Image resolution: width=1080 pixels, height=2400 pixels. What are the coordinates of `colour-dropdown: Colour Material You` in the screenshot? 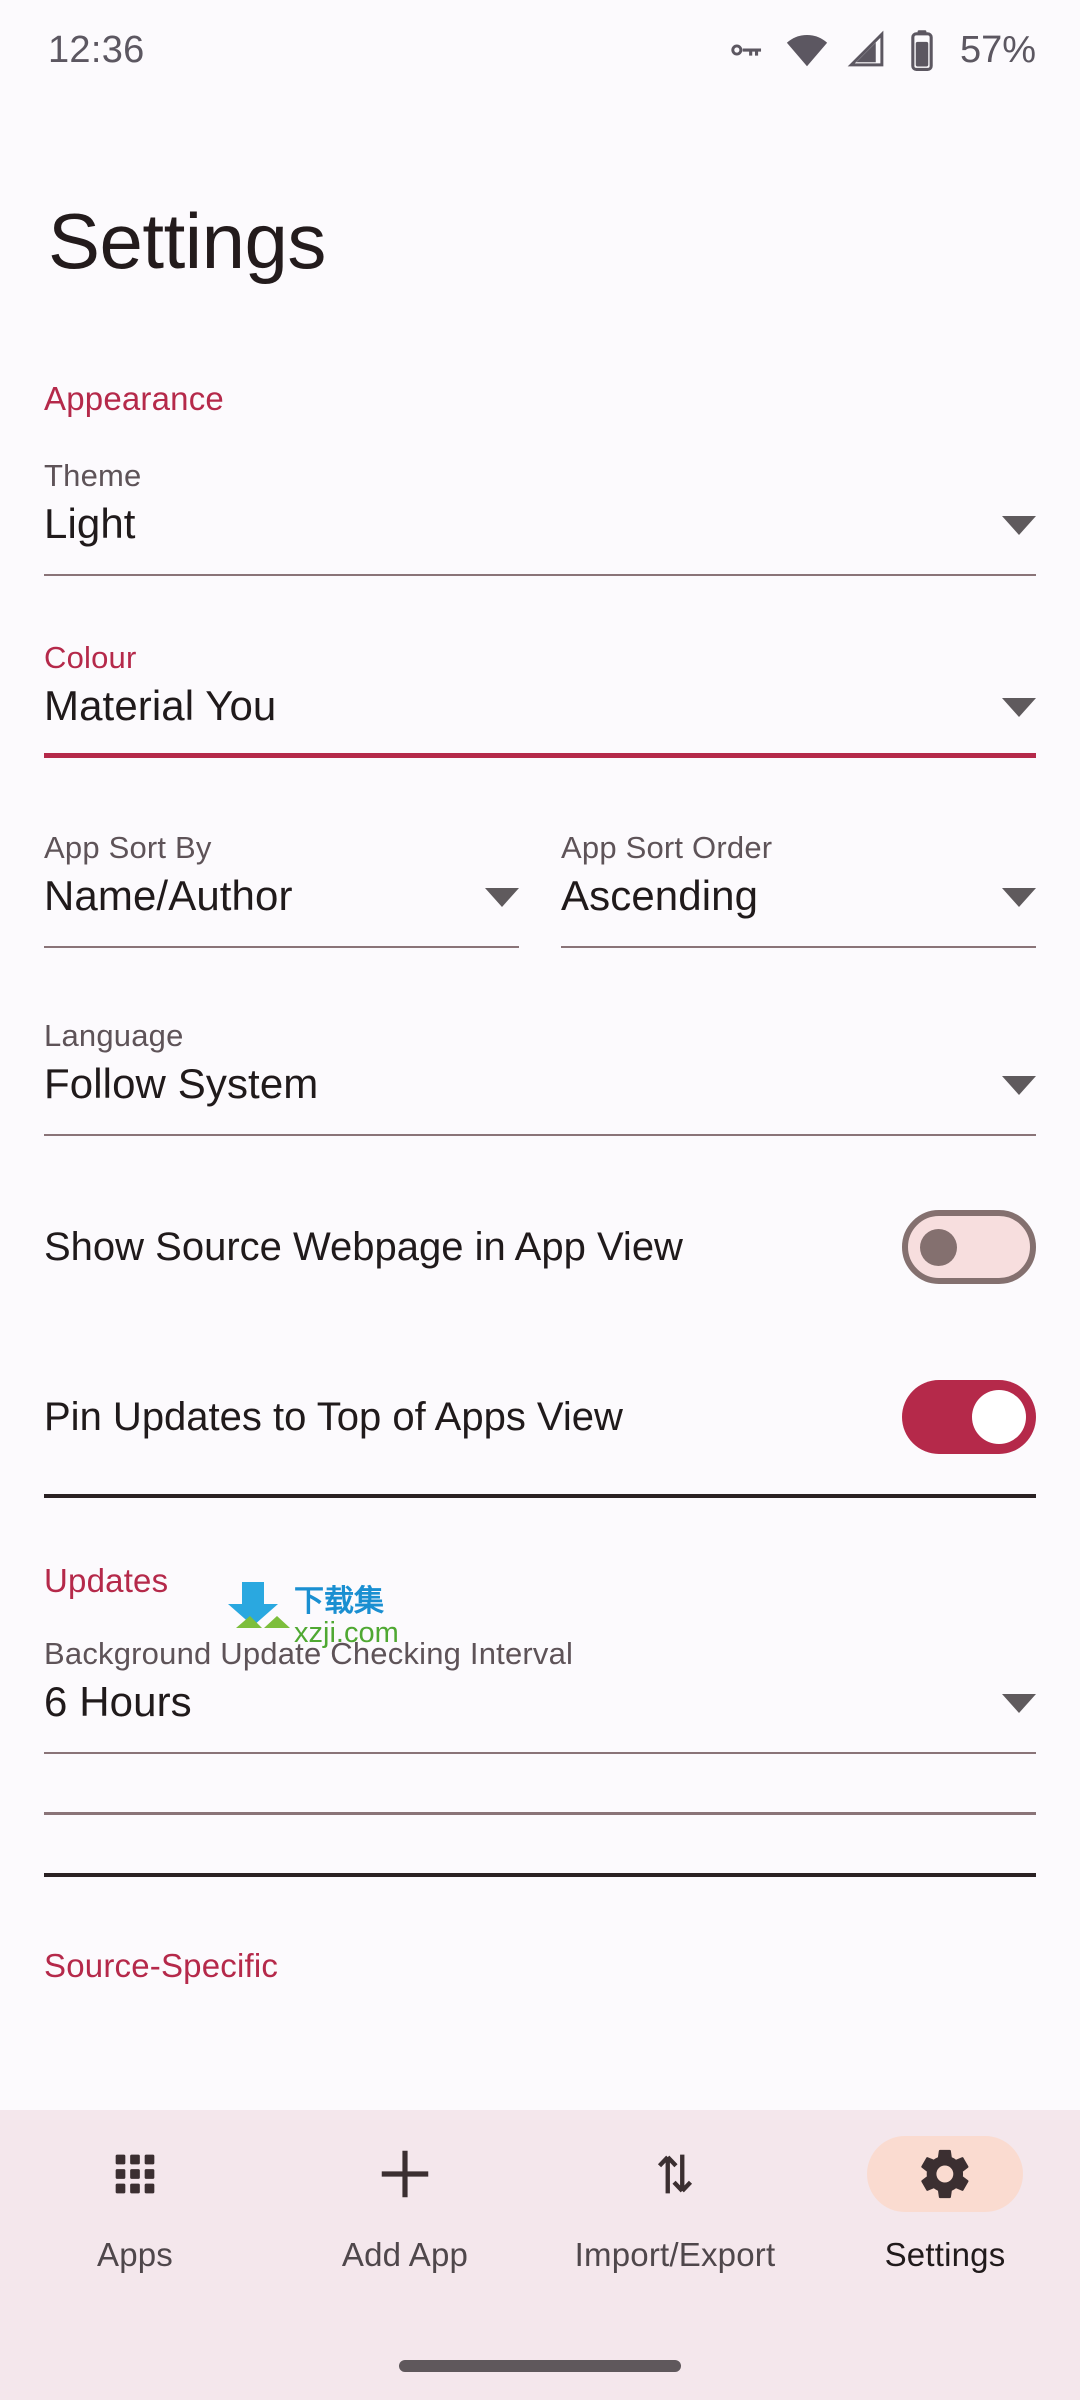 It's located at (540, 699).